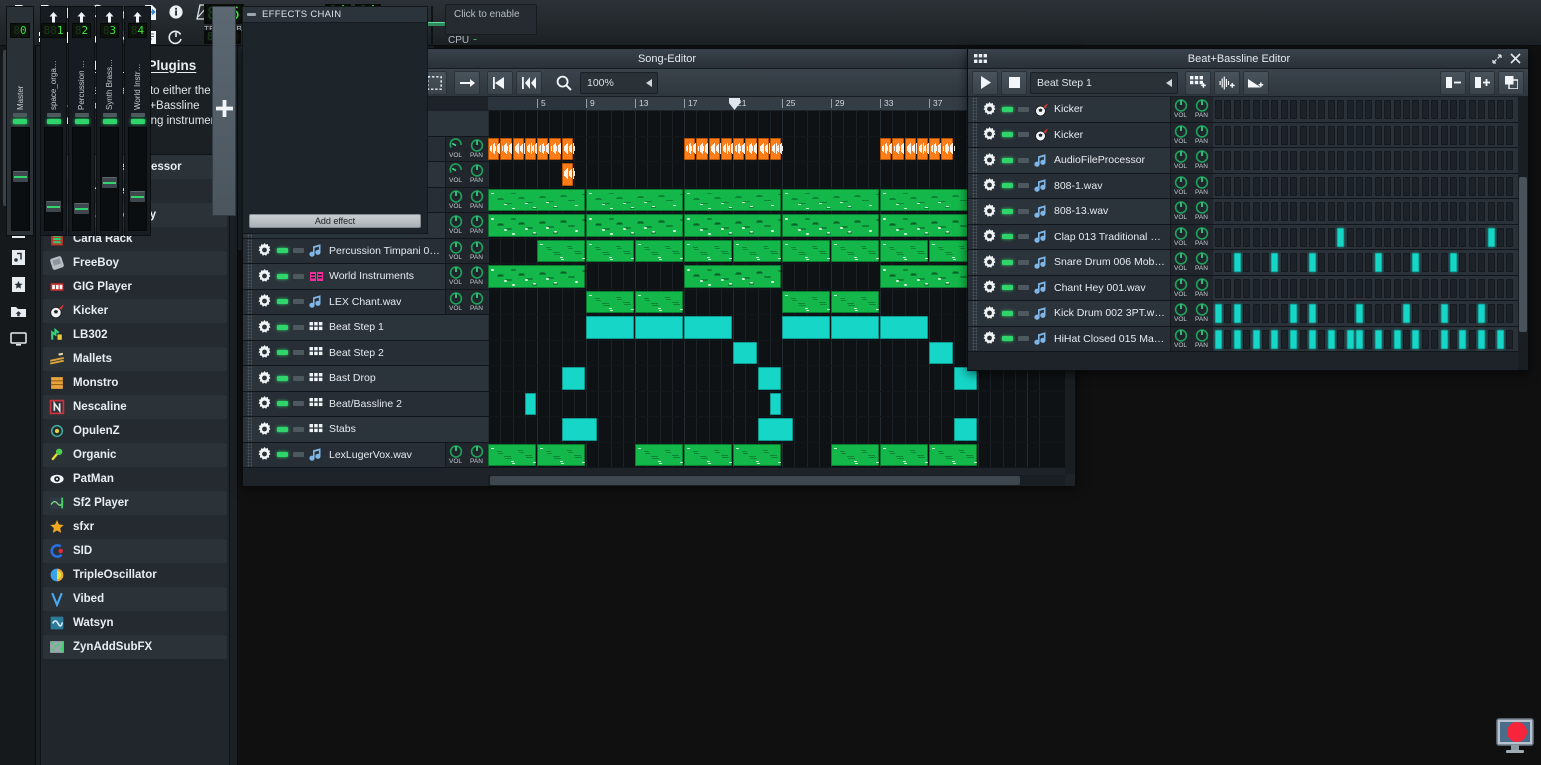 This screenshot has width=1541, height=765. I want to click on step-grid, so click(1370, 236).